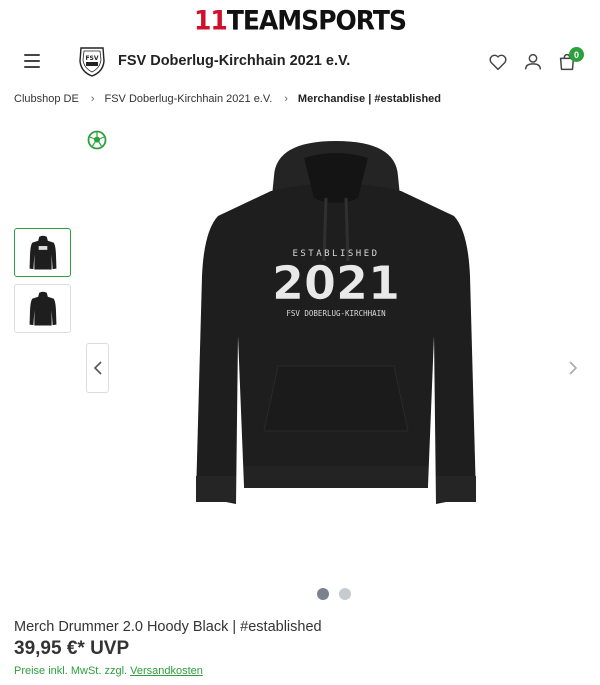 The image size is (600, 685). I want to click on tax-note: Preise inkl. MwSt. zzgl. Versandkosten, so click(108, 671).